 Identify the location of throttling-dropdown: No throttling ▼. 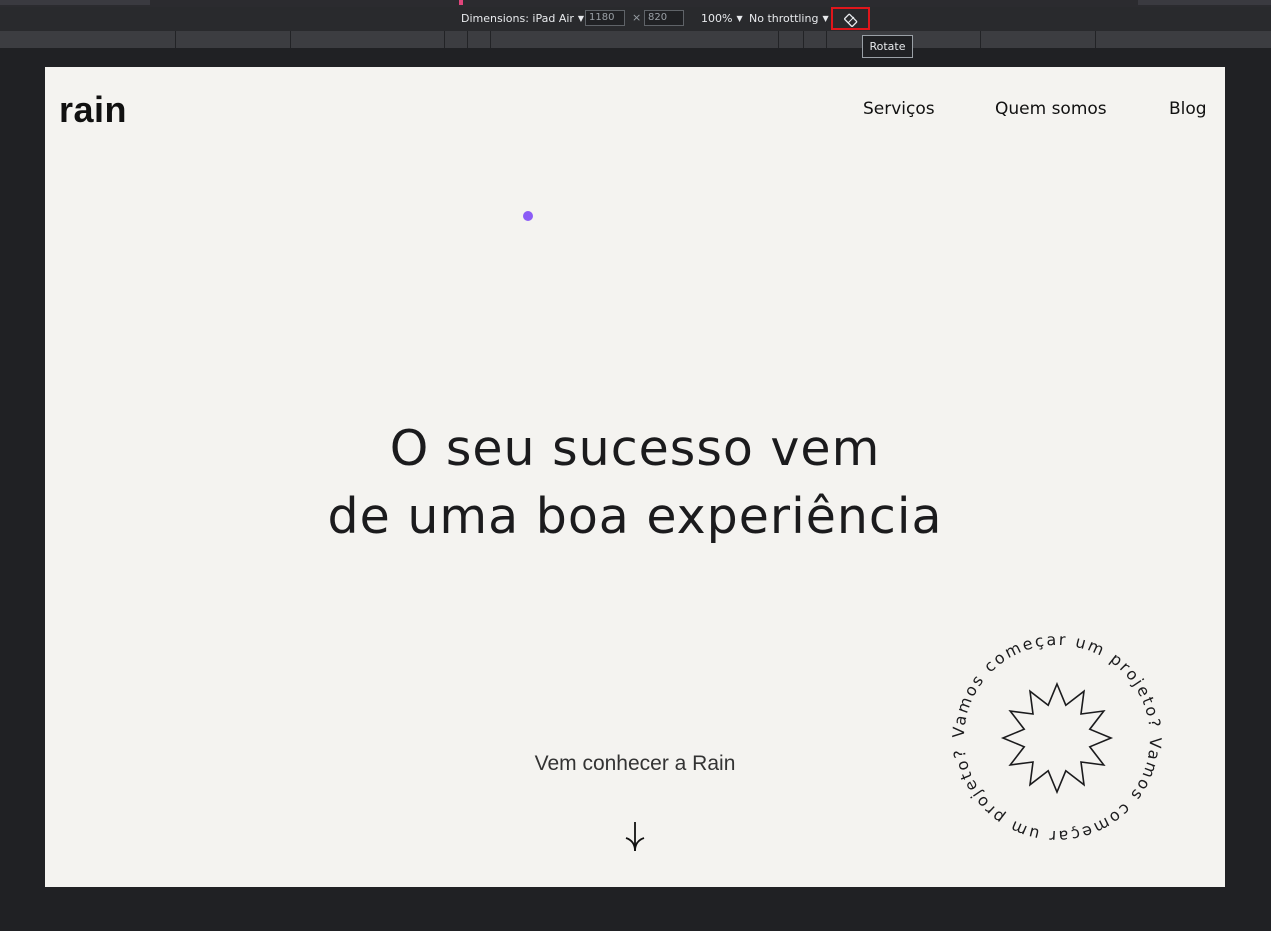
(789, 18).